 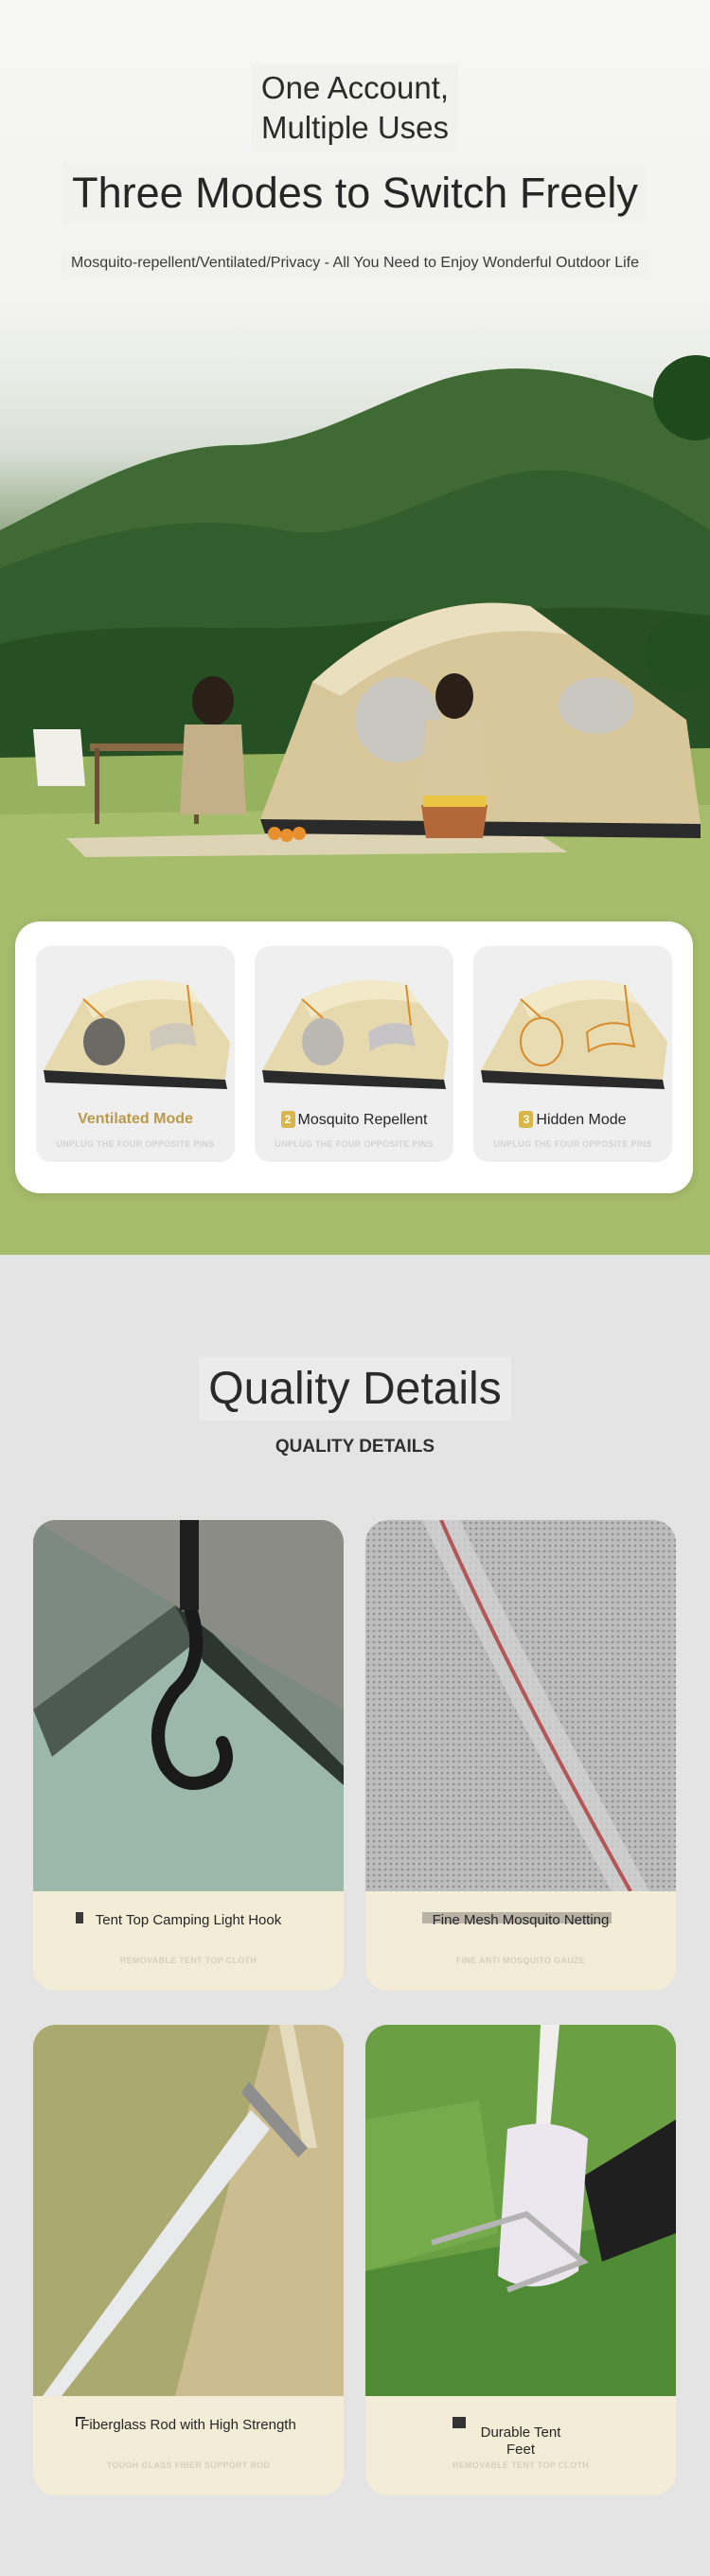 I want to click on quality-caption: TOUGH GLASS FIBER SUPPORT ROD, so click(x=188, y=2465).